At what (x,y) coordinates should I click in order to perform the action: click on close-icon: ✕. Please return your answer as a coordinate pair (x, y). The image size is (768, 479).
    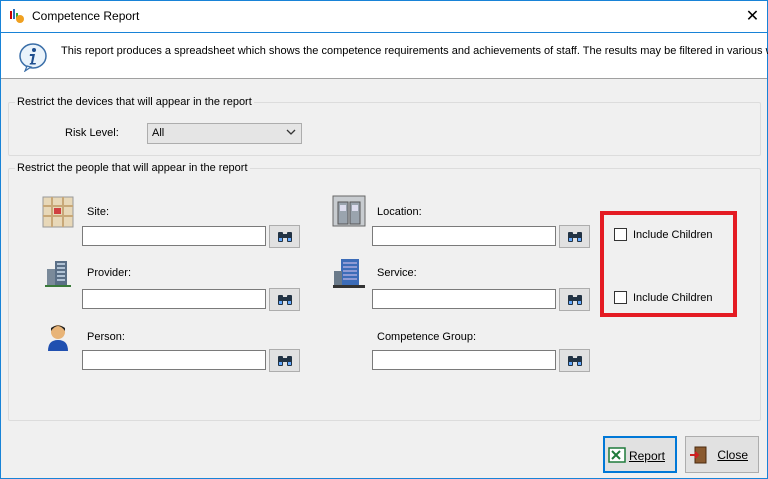
    Looking at the image, I should click on (752, 16).